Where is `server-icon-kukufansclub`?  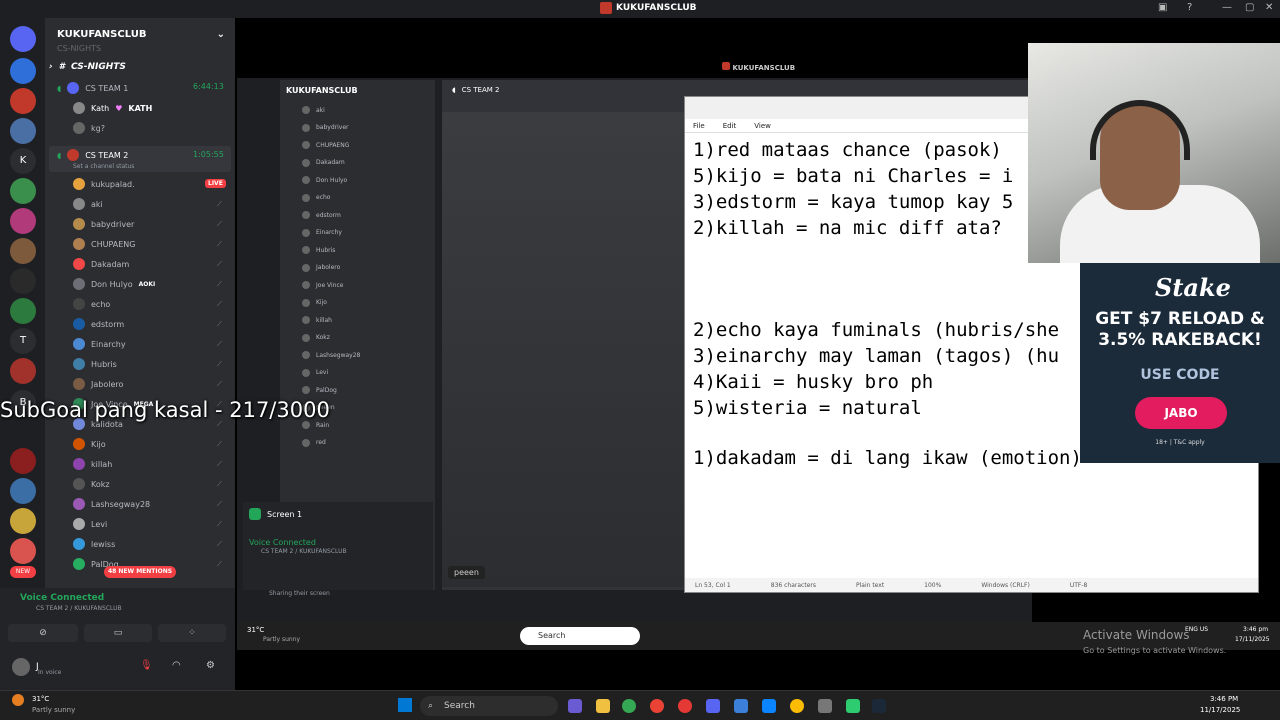
server-icon-kukufansclub is located at coordinates (23, 101).